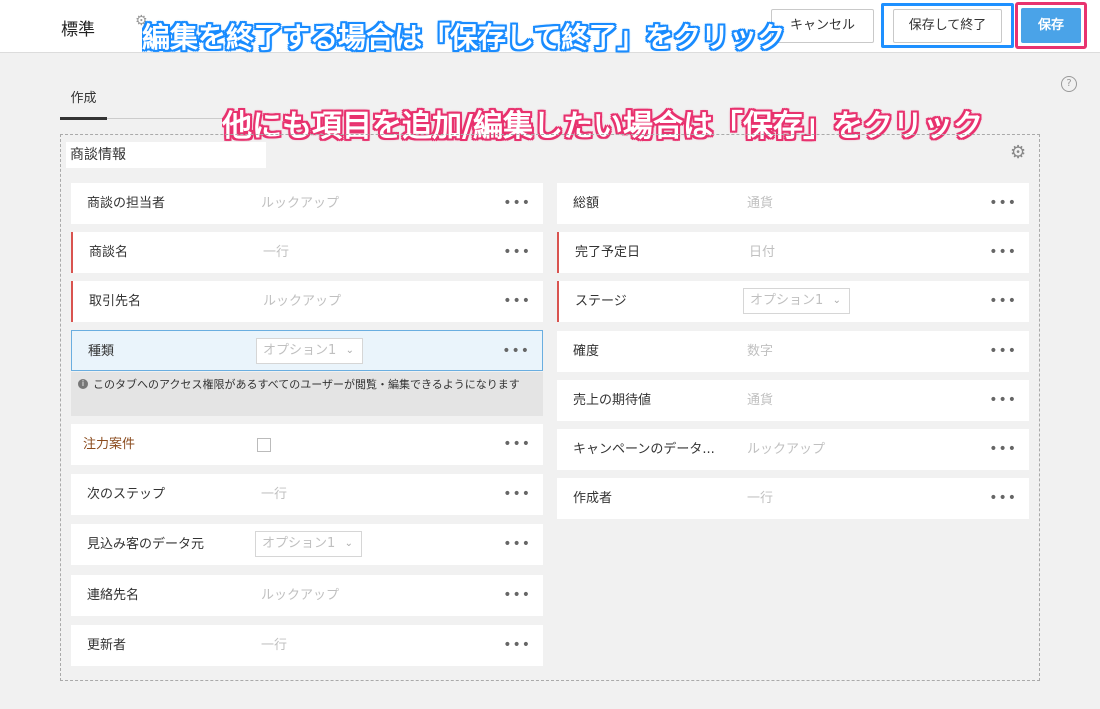 The image size is (1100, 709). Describe the element at coordinates (126, 494) in the screenshot. I see `field-label: 次のステップ` at that location.